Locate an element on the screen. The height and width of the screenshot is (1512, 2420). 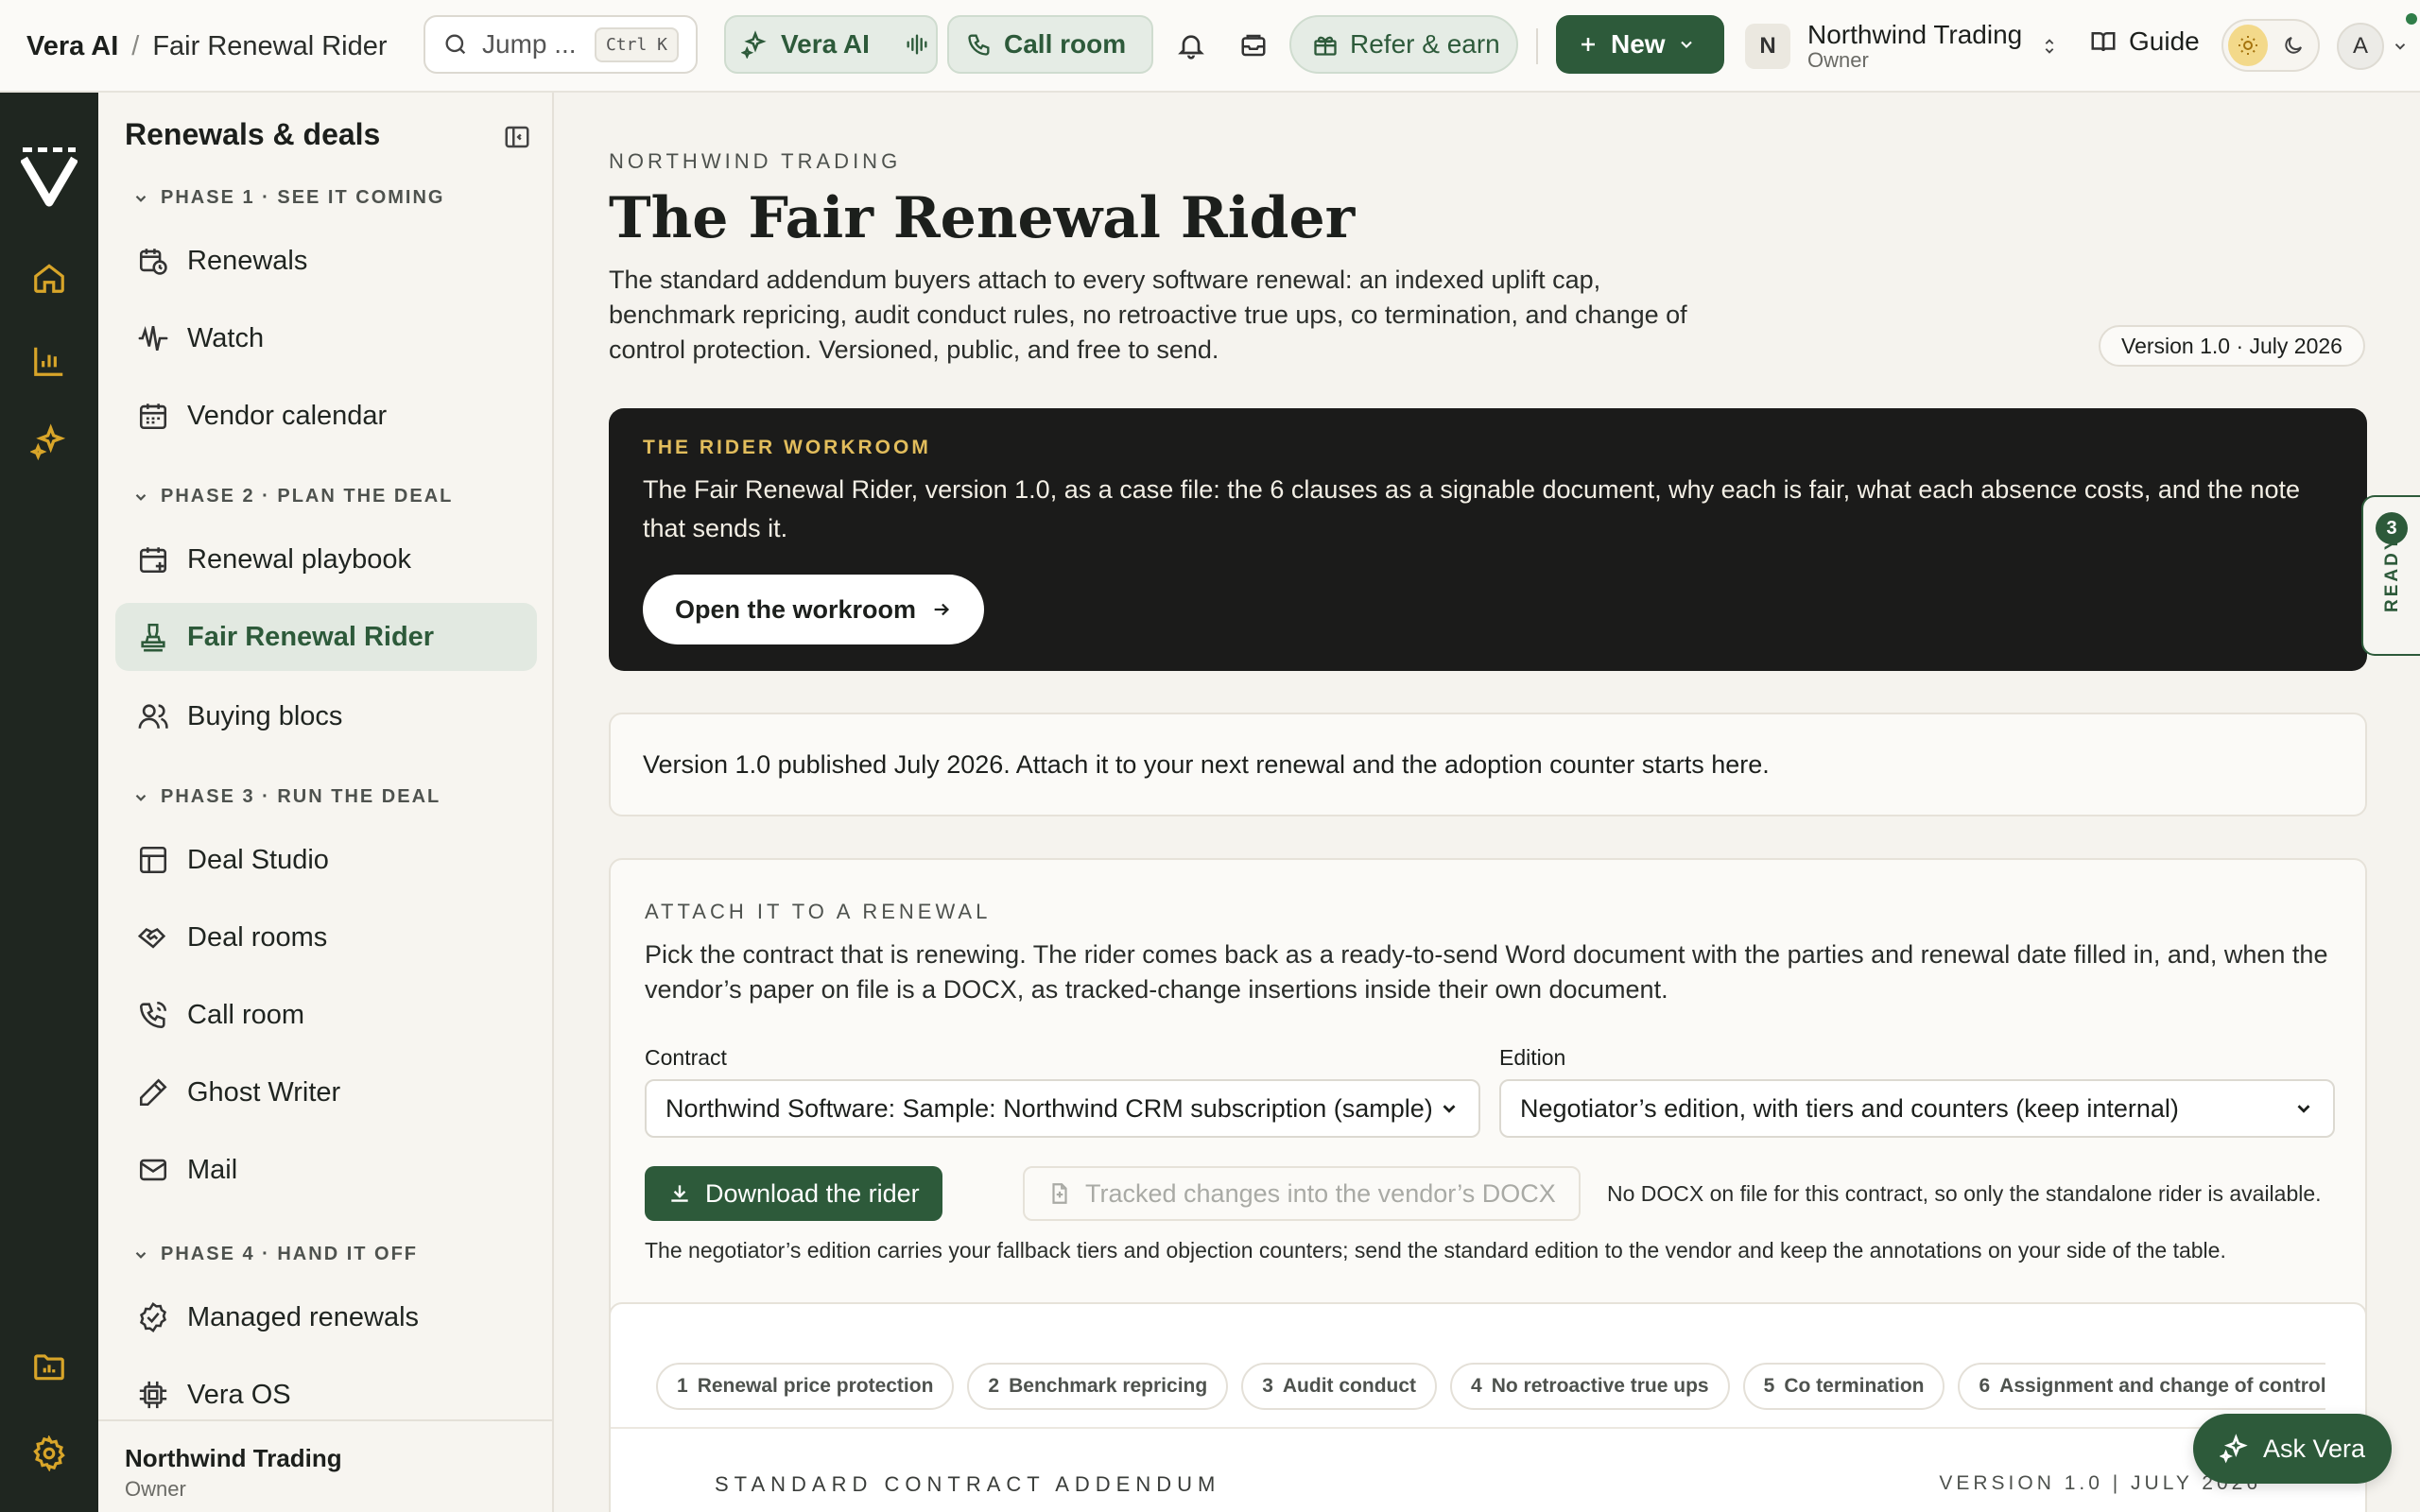
sidebar-item-ghost-writer: Ghost Writer is located at coordinates (326, 1092).